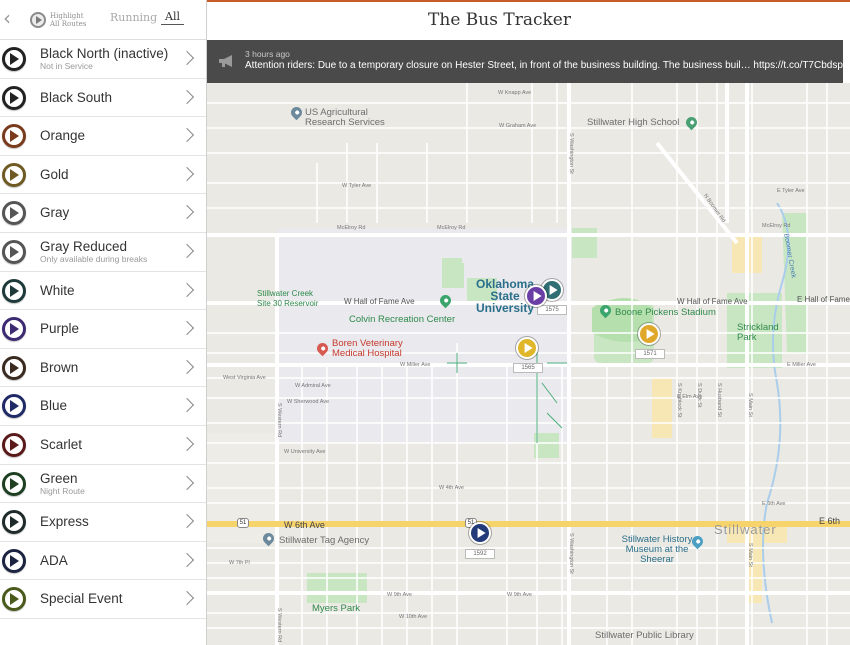 The height and width of the screenshot is (645, 850). Describe the element at coordinates (243, 523) in the screenshot. I see `highway-shield: 51` at that location.